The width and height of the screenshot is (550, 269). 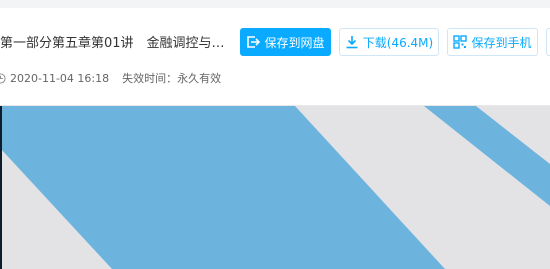 I want to click on download-label: 下载(46.4M), so click(x=398, y=42).